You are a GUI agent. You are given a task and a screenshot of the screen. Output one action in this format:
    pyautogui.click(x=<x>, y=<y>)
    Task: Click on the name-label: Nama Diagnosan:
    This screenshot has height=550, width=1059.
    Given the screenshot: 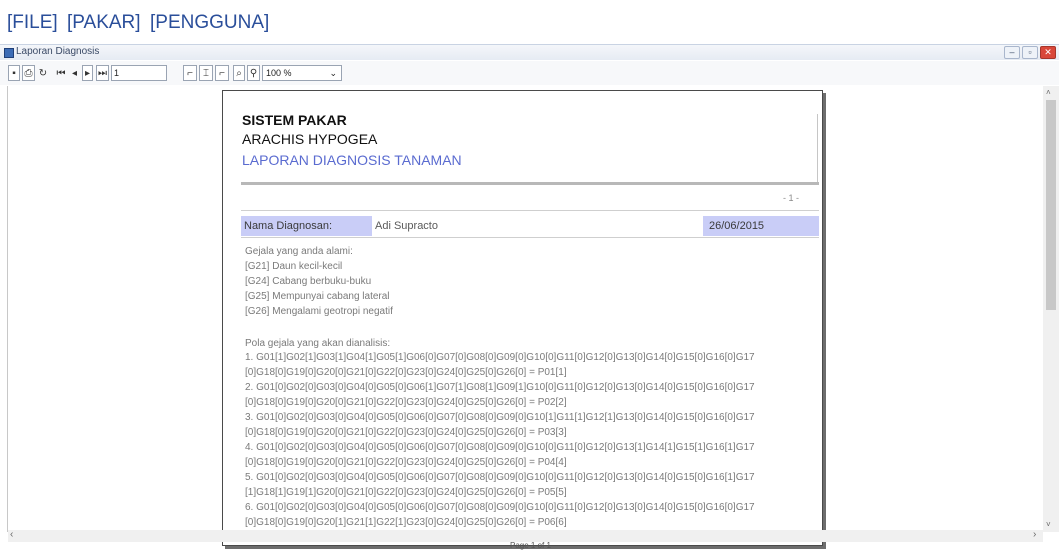 What is the action you would take?
    pyautogui.click(x=306, y=226)
    